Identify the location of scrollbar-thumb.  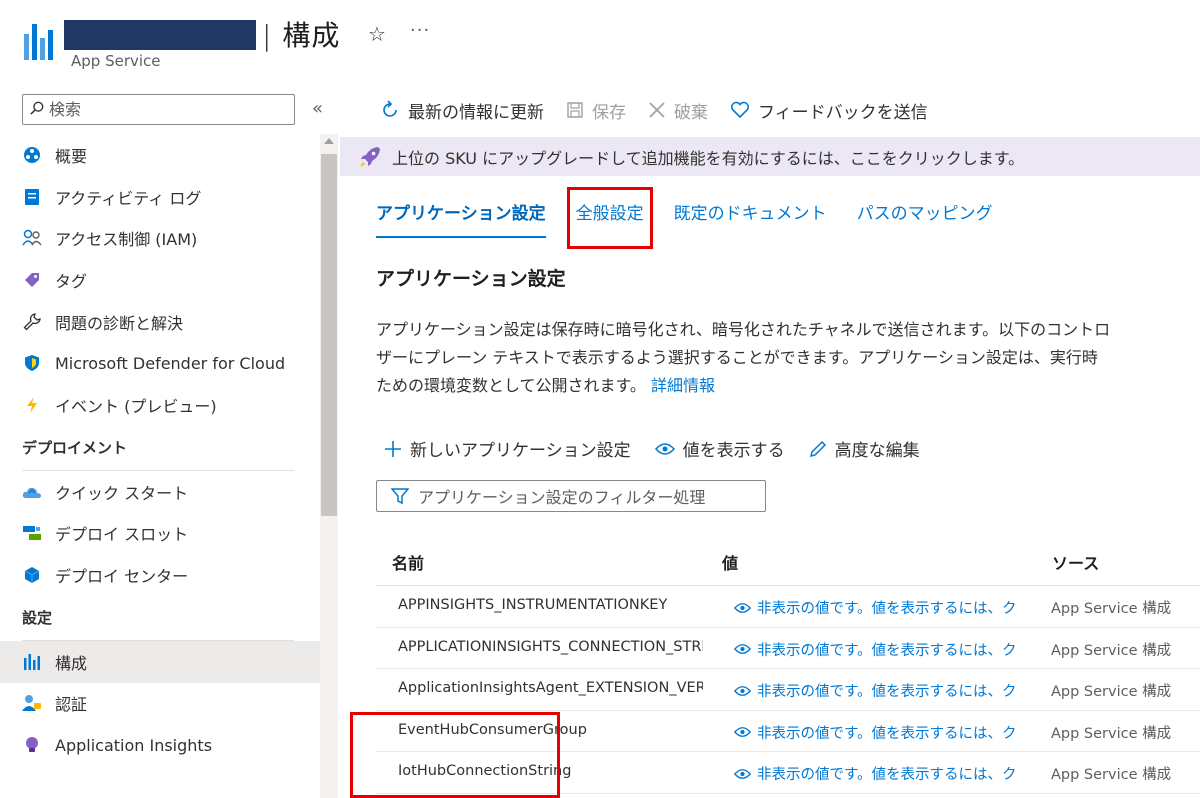
(329, 335).